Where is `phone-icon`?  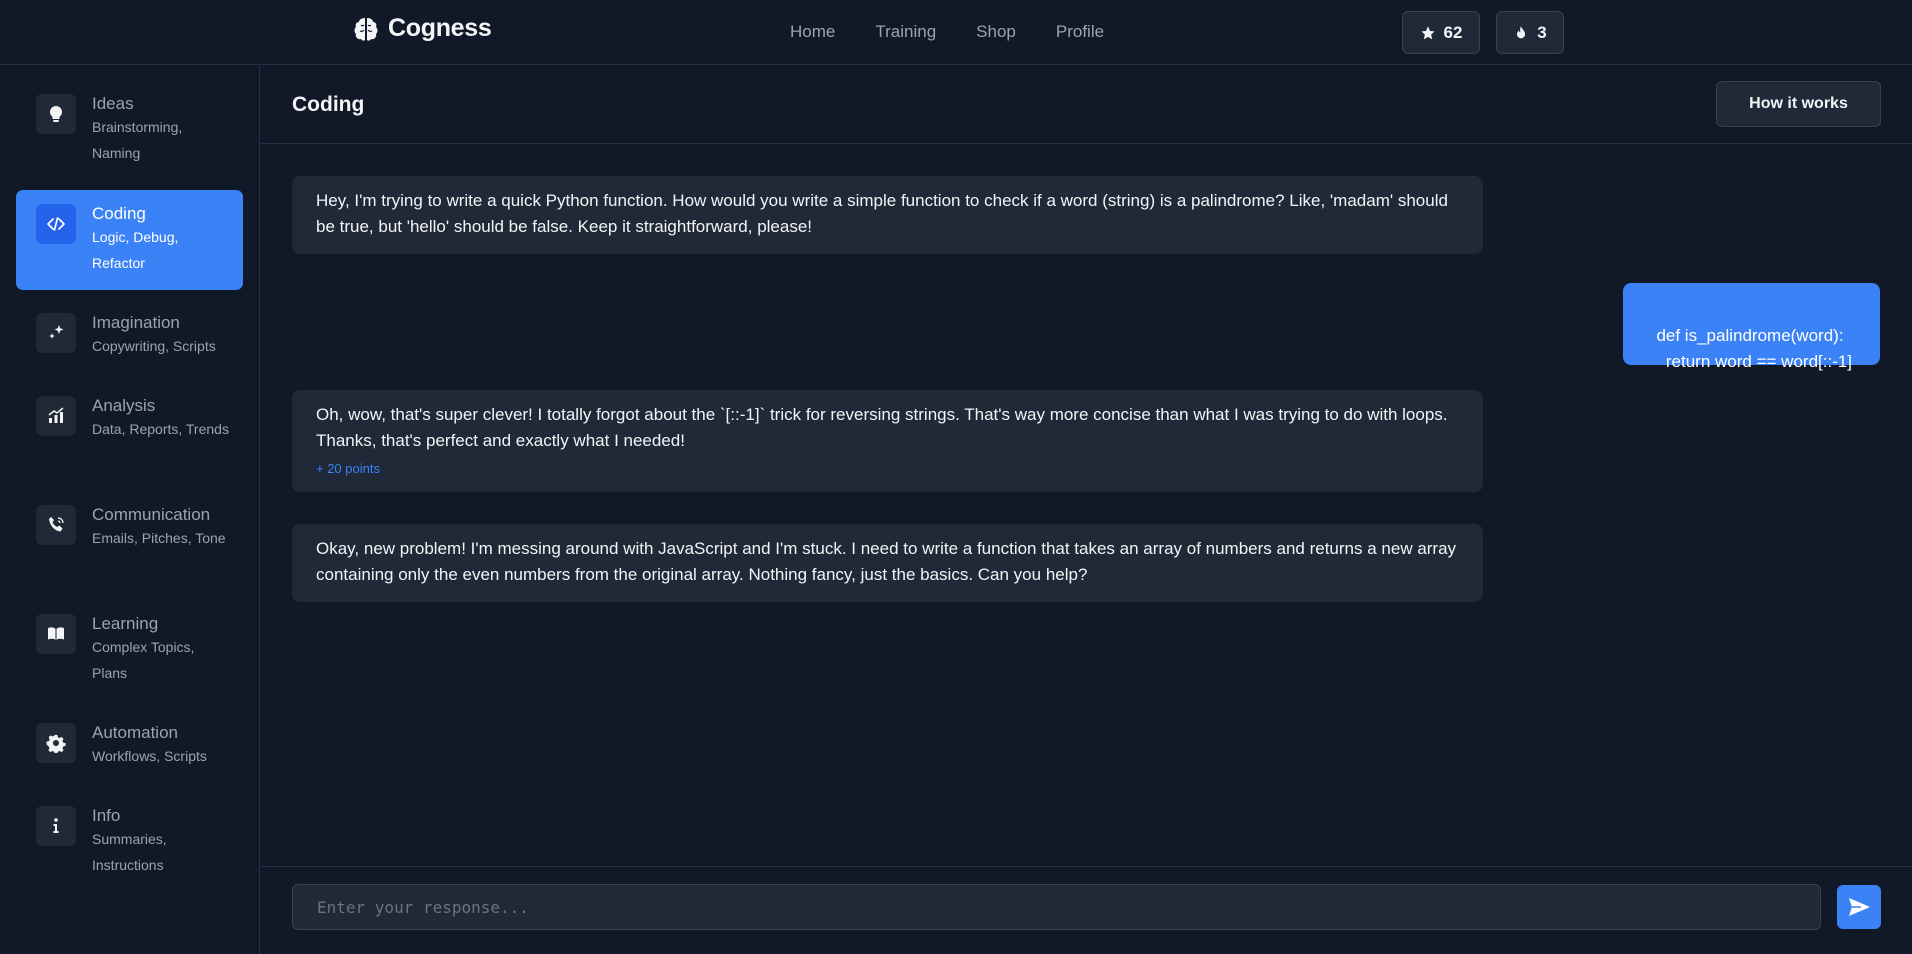
phone-icon is located at coordinates (56, 525).